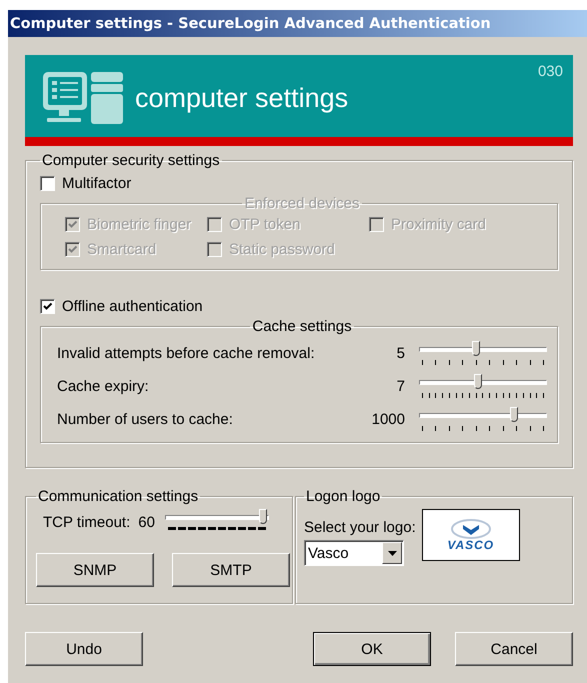 The image size is (587, 683). Describe the element at coordinates (400, 386) in the screenshot. I see `setting-value: 7` at that location.